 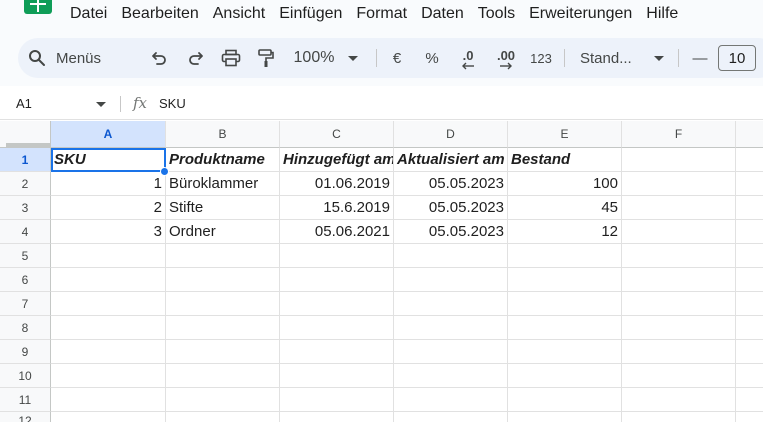 I want to click on menu-einfuegen: Einfügen, so click(x=310, y=14).